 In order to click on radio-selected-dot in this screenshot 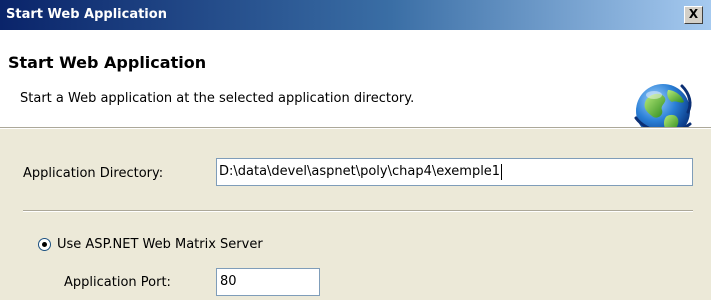, I will do `click(44, 244)`.